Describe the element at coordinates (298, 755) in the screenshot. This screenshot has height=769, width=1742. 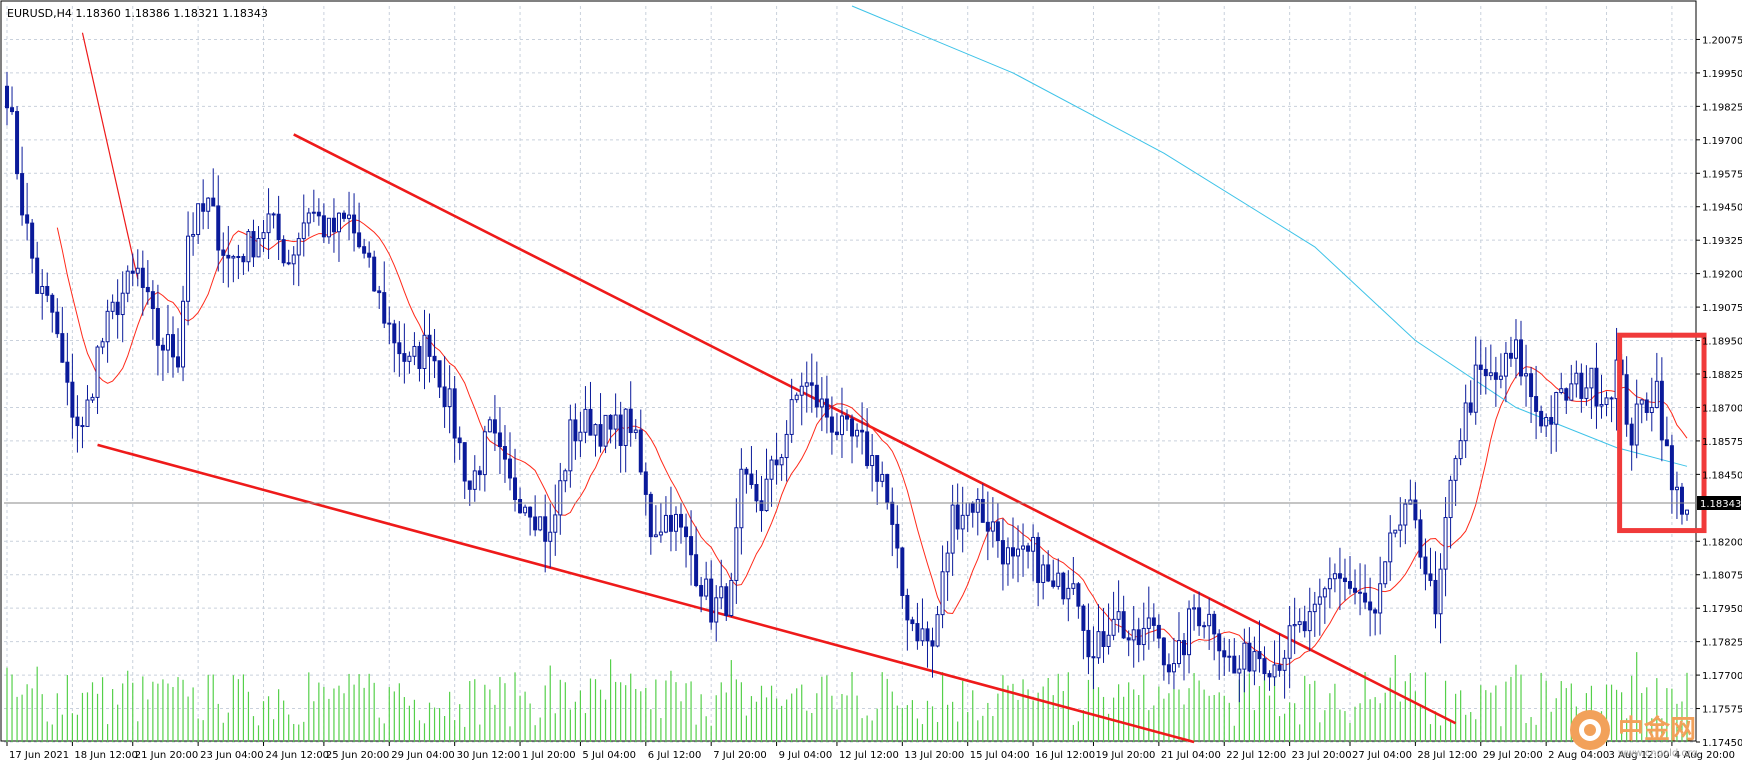
I see `x-tick-label: 24 Jun 12:00` at that location.